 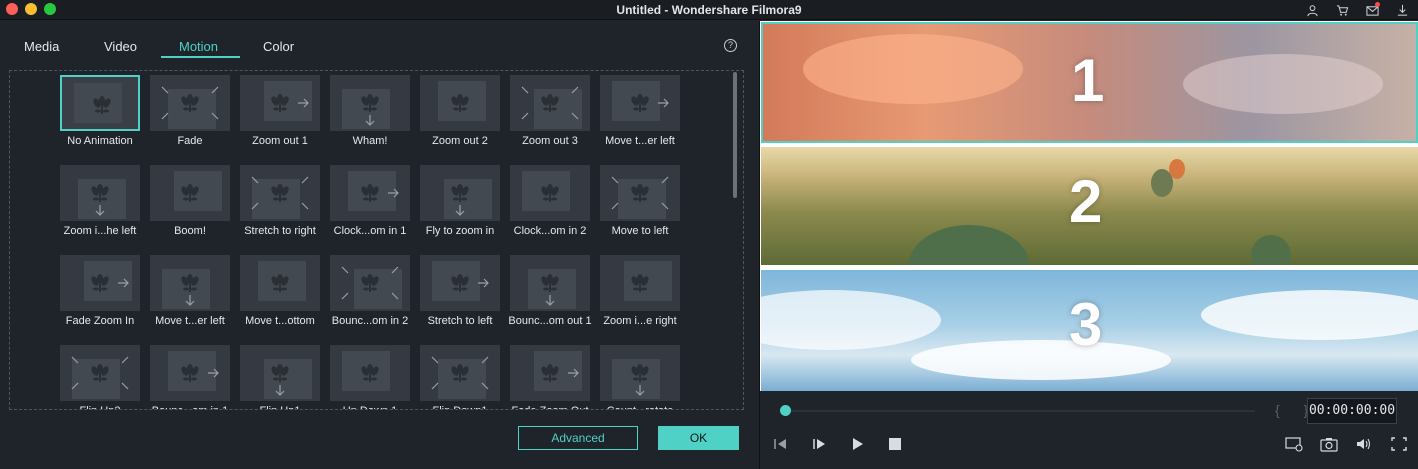 What do you see at coordinates (280, 231) in the screenshot?
I see `preset-label: Stretch to right` at bounding box center [280, 231].